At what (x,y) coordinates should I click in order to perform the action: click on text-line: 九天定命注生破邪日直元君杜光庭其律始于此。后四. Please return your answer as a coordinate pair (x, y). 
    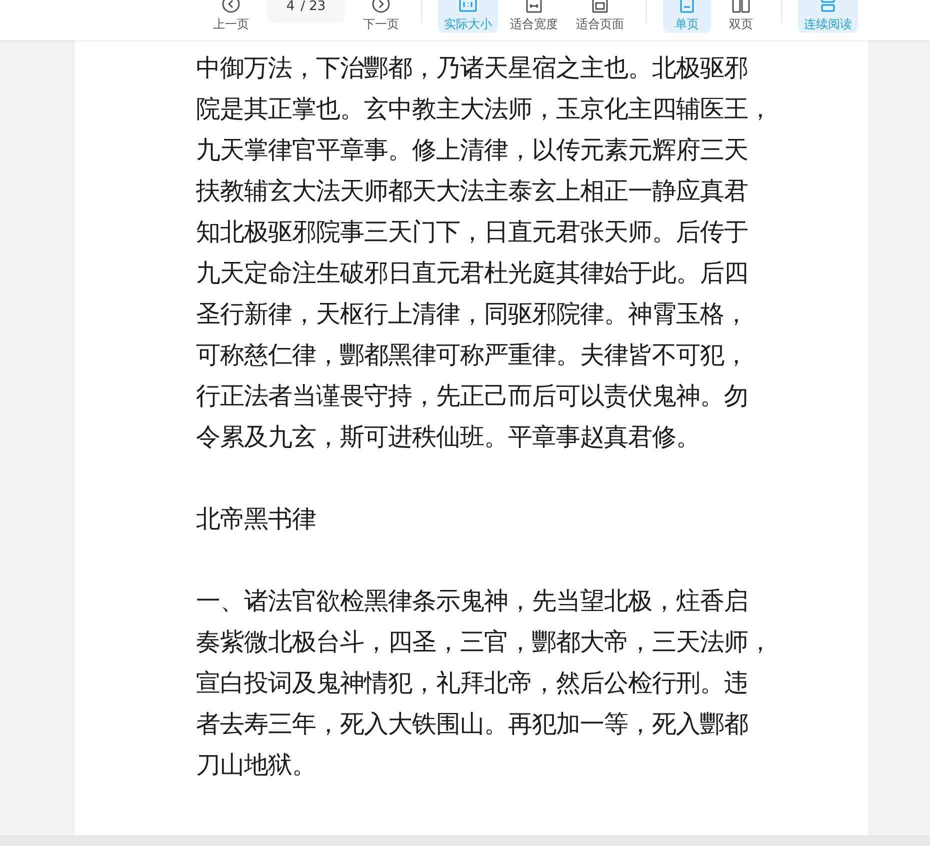
    Looking at the image, I should click on (472, 274).